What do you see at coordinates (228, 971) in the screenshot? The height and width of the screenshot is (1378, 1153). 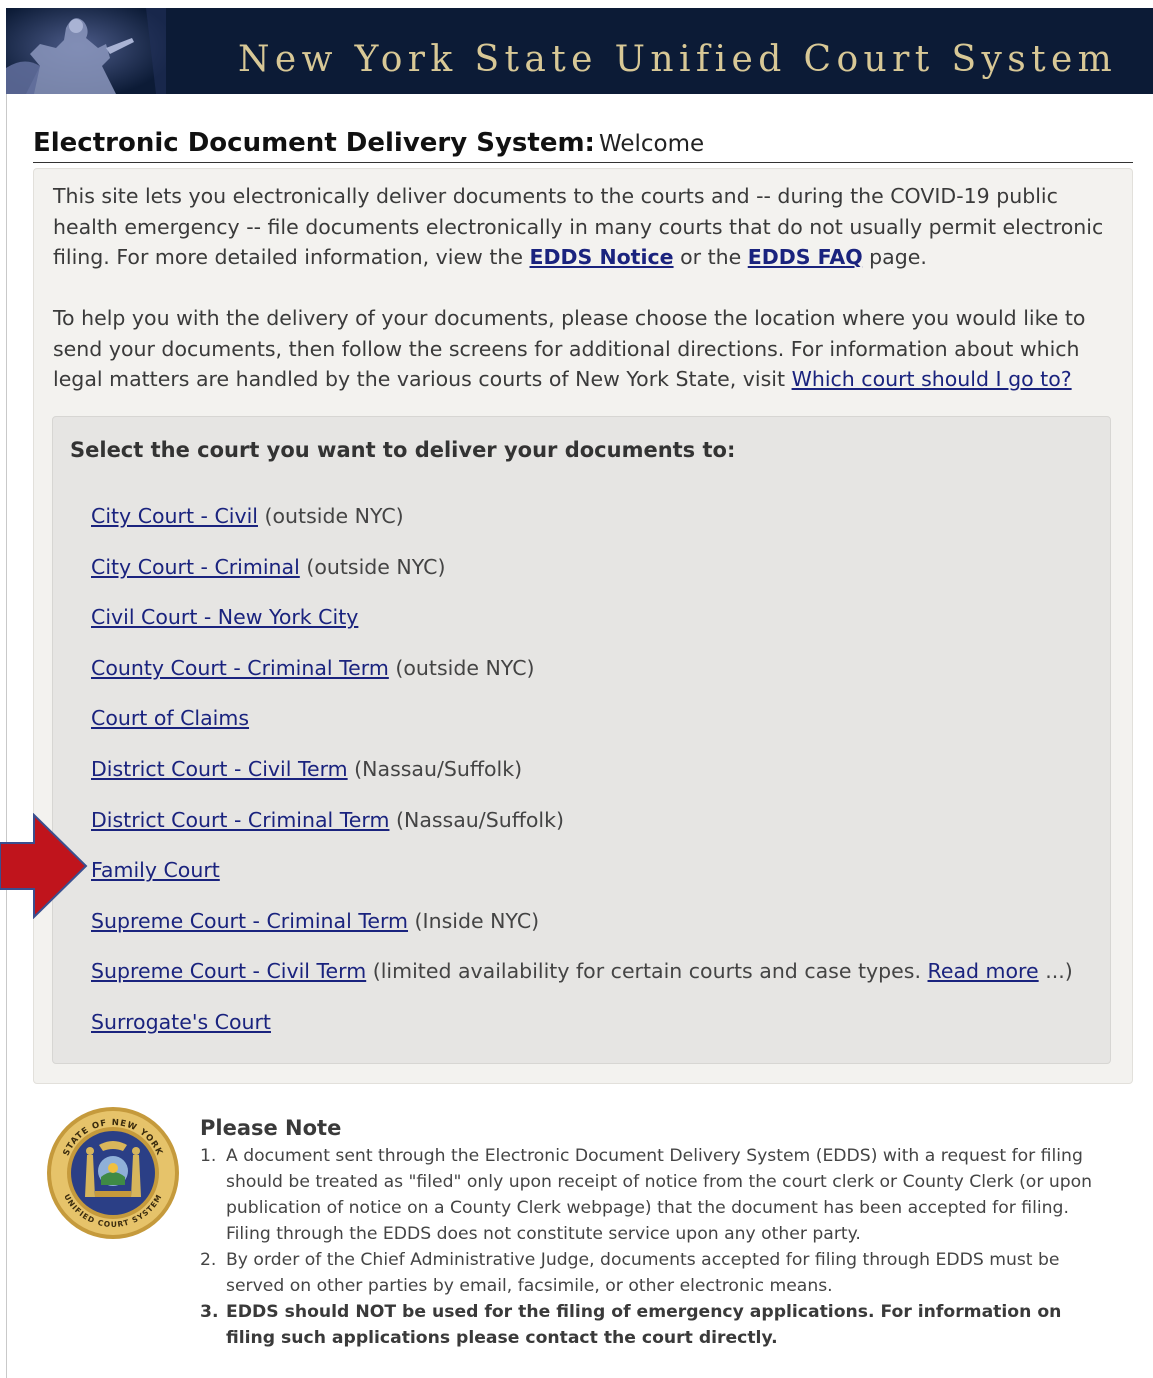 I see `court-link-supreme-civil: Supreme Court - Civil Term` at bounding box center [228, 971].